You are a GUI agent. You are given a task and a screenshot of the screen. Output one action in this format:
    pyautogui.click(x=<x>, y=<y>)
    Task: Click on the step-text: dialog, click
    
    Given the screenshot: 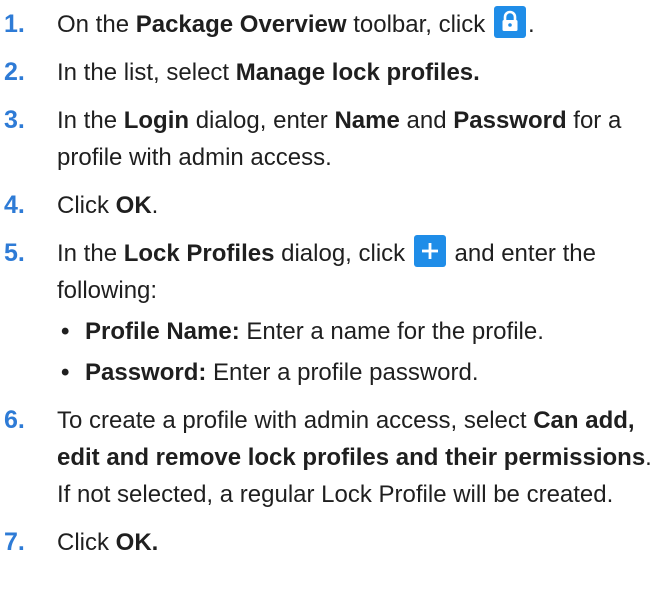 What is the action you would take?
    pyautogui.click(x=343, y=253)
    